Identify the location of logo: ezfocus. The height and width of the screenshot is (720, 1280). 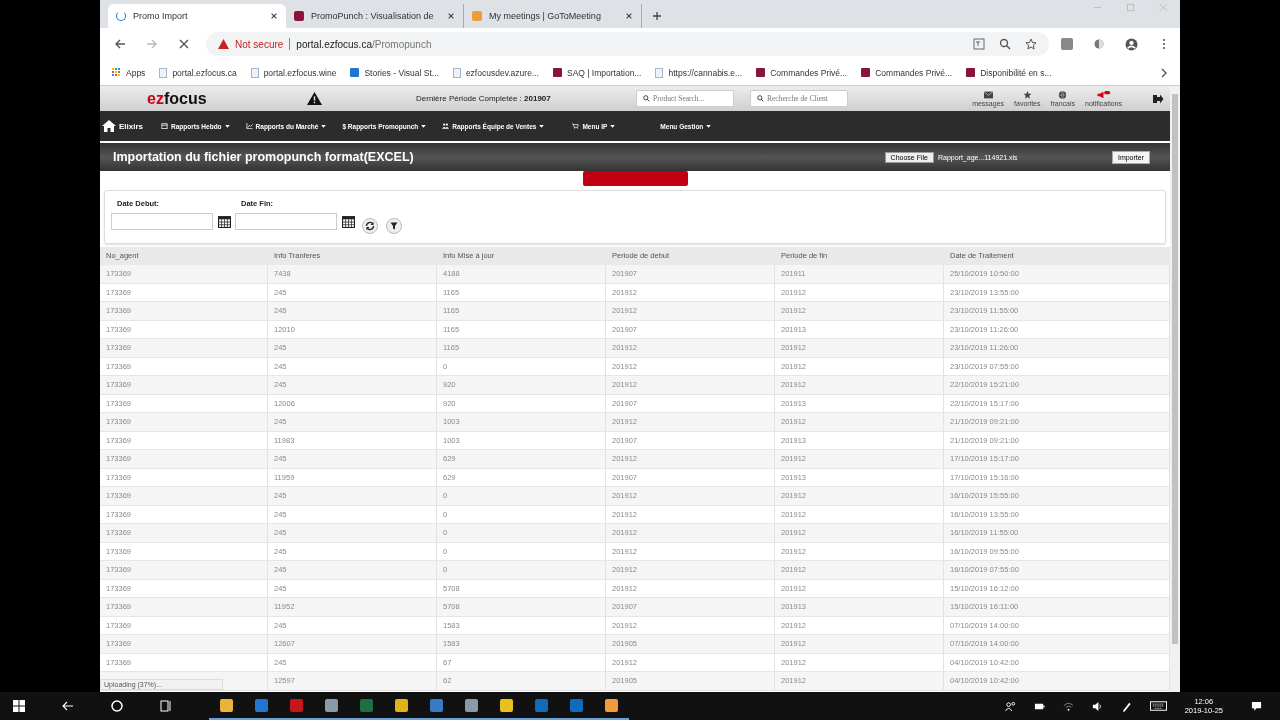
(222, 98).